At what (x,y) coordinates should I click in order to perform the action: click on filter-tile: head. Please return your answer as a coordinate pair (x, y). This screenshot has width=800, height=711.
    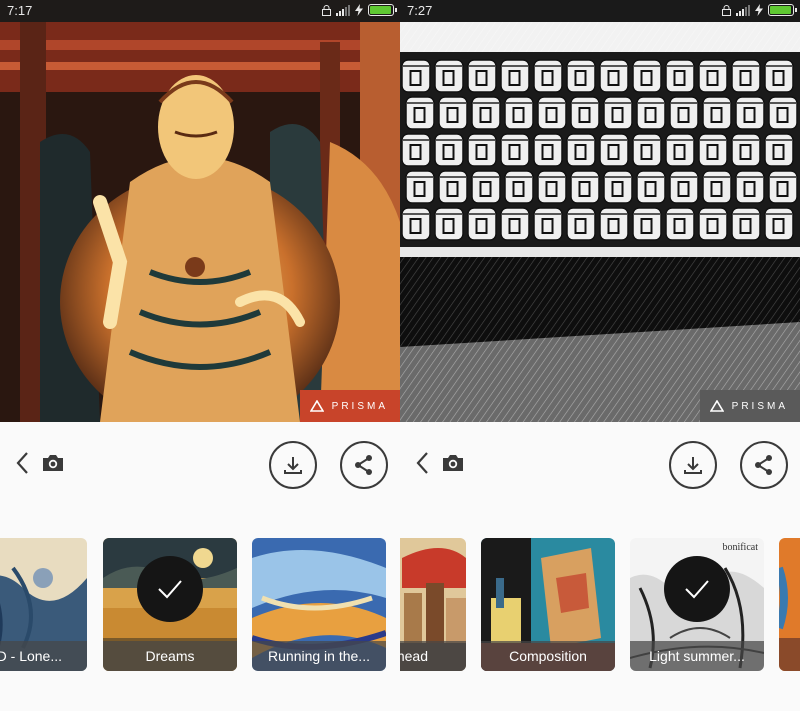
    Looking at the image, I should click on (433, 604).